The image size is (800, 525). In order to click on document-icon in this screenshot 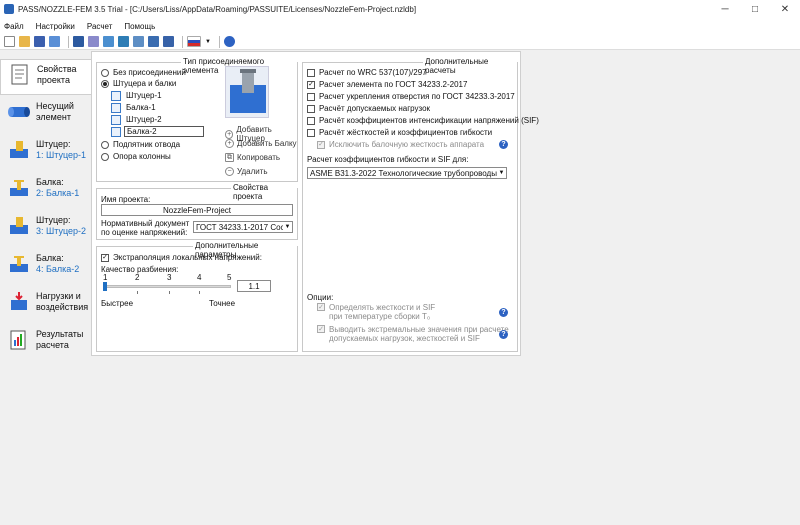, I will do `click(20, 75)`.